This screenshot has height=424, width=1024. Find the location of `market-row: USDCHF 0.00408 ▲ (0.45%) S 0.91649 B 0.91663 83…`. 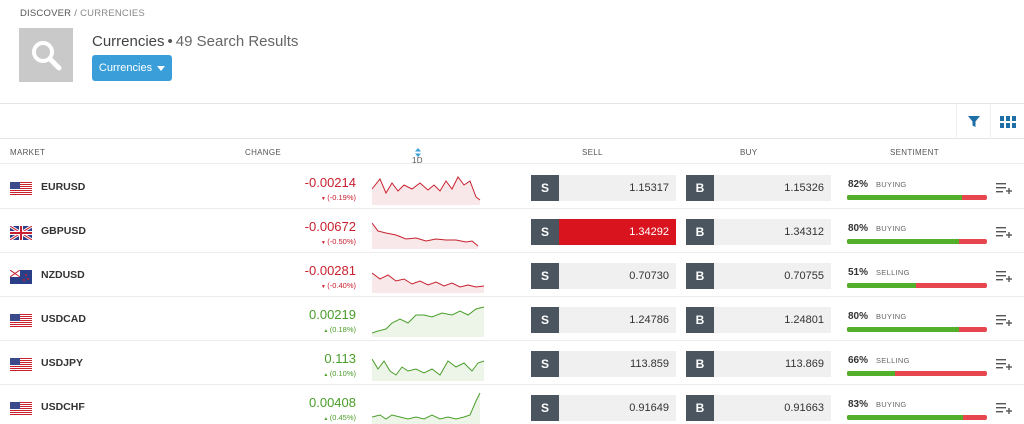

market-row: USDCHF 0.00408 ▲ (0.45%) S 0.91649 B 0.91663 83… is located at coordinates (512, 404).